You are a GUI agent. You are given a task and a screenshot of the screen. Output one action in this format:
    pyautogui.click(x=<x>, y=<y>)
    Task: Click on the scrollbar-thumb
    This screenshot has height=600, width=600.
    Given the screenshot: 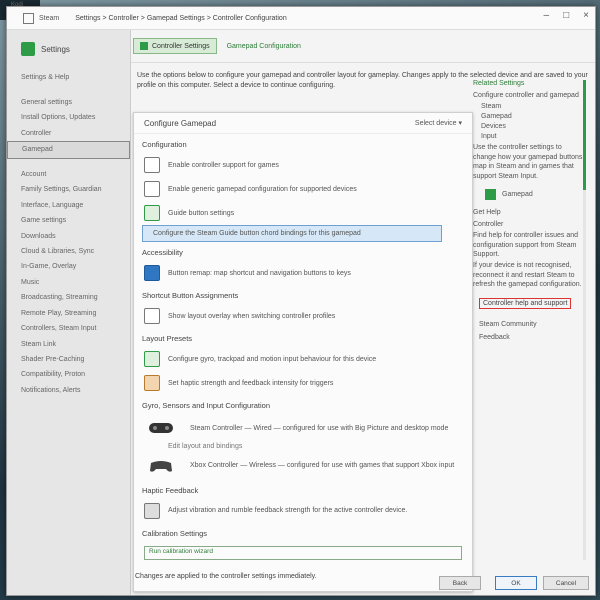 What is the action you would take?
    pyautogui.click(x=584, y=135)
    